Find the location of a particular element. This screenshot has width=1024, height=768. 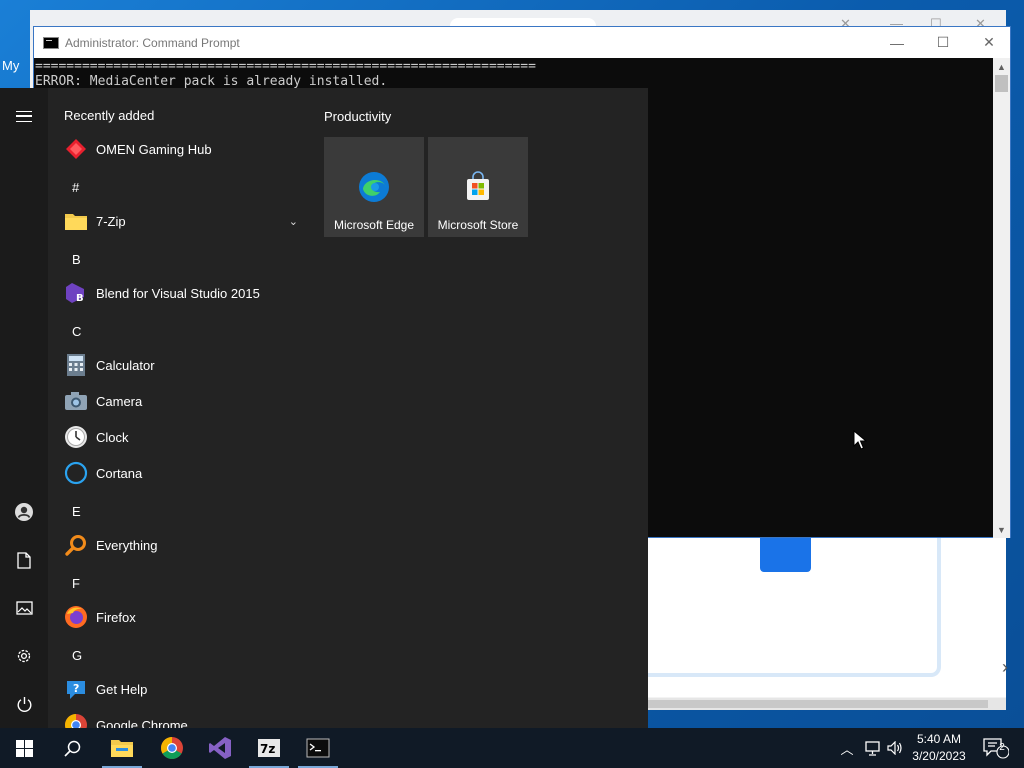

close-button: ✕ is located at coordinates (989, 42).